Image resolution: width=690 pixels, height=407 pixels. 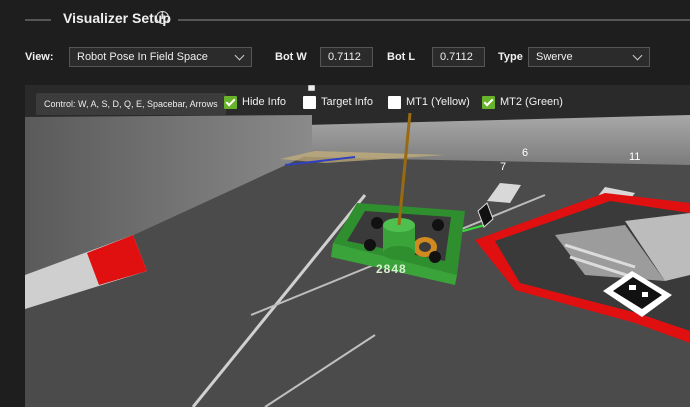 I want to click on info-icon: i, so click(x=162, y=17).